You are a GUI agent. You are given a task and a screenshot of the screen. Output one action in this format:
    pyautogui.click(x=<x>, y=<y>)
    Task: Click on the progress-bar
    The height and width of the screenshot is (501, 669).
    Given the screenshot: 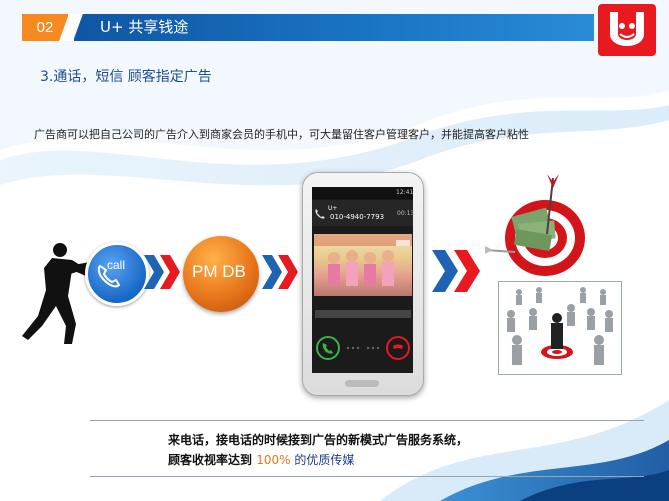 What is the action you would take?
    pyautogui.click(x=363, y=314)
    